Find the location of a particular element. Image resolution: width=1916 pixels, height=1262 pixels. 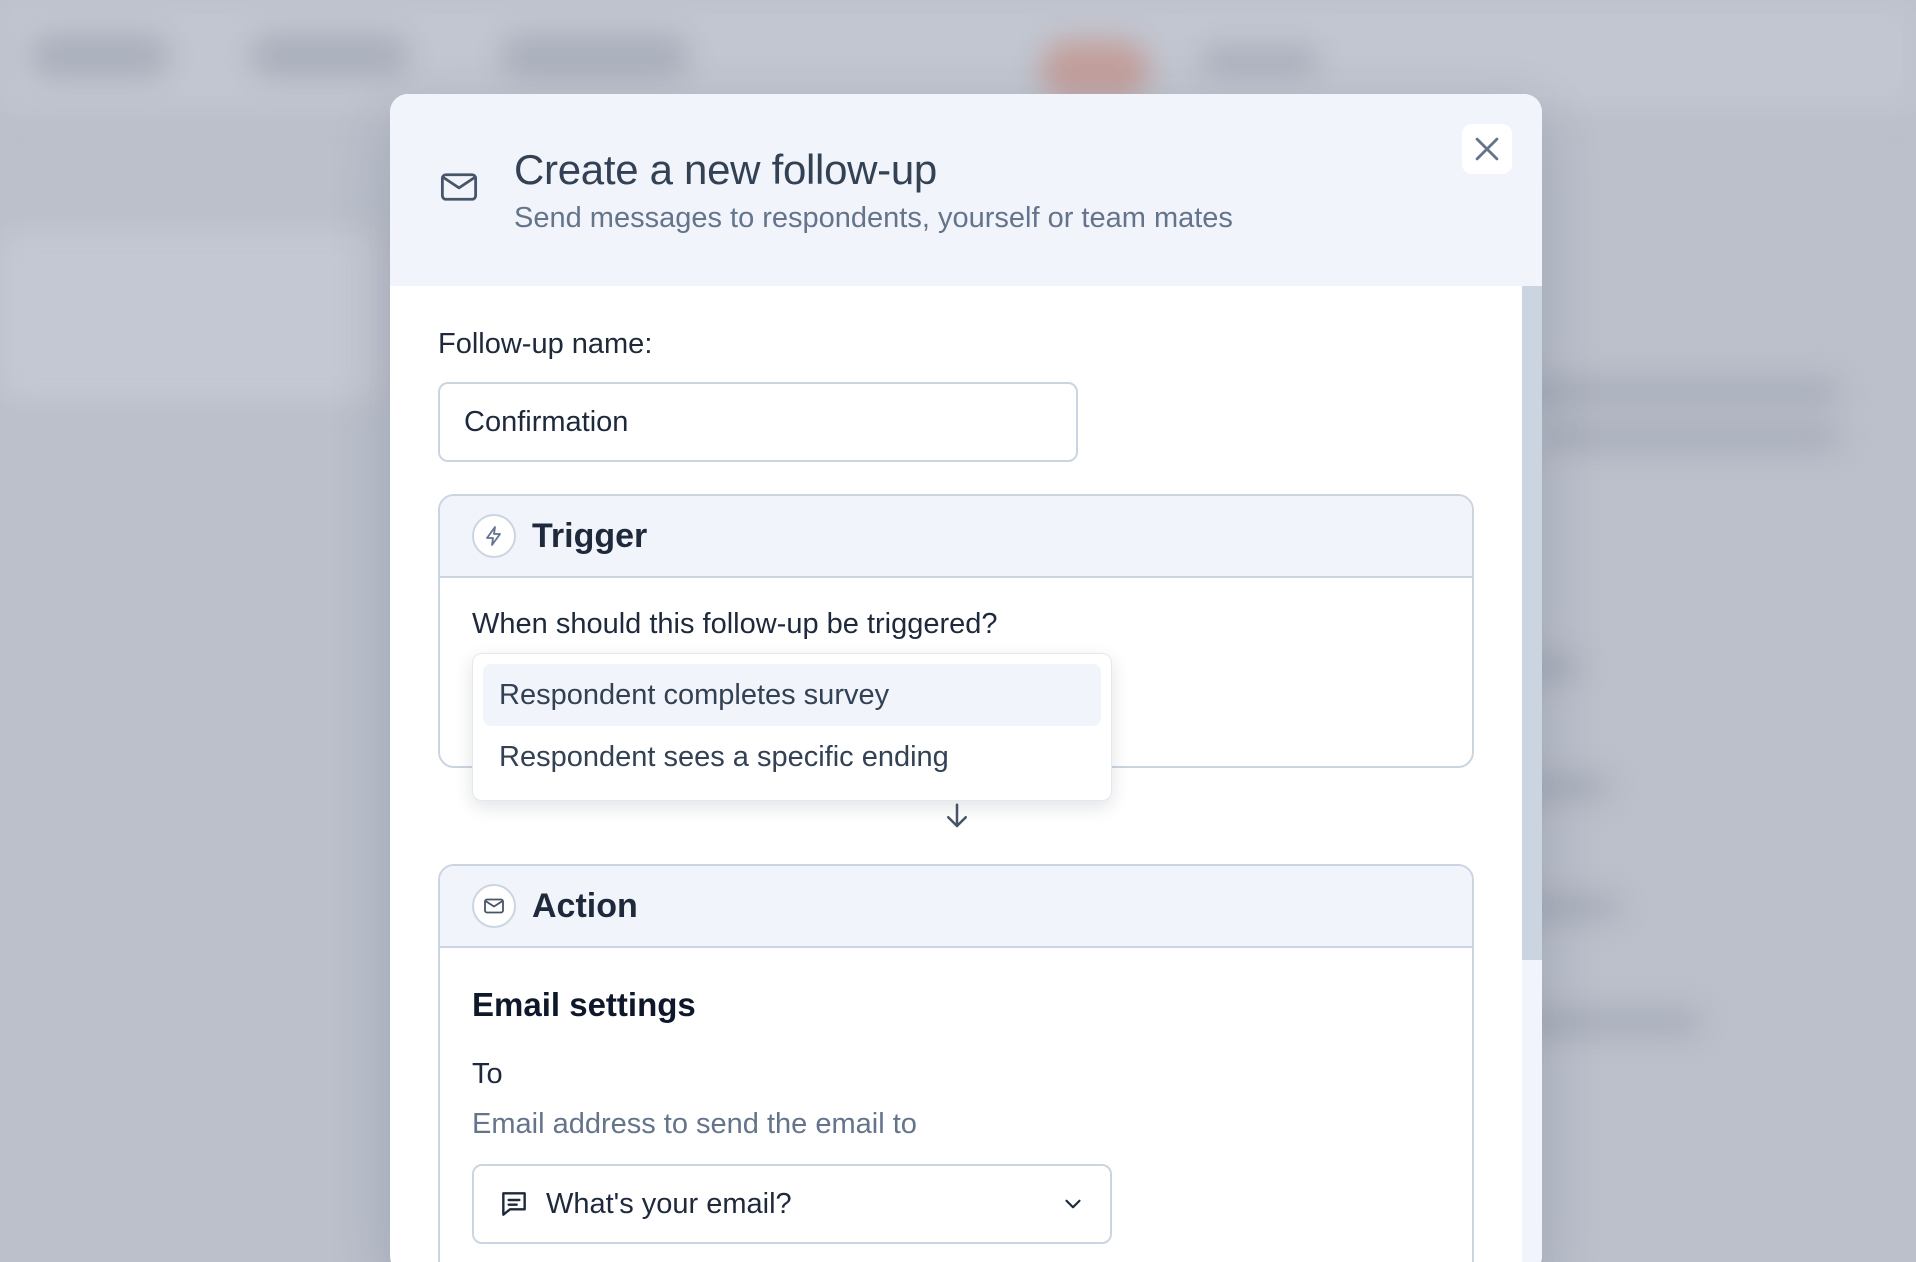

lightning-icon is located at coordinates (493, 536).